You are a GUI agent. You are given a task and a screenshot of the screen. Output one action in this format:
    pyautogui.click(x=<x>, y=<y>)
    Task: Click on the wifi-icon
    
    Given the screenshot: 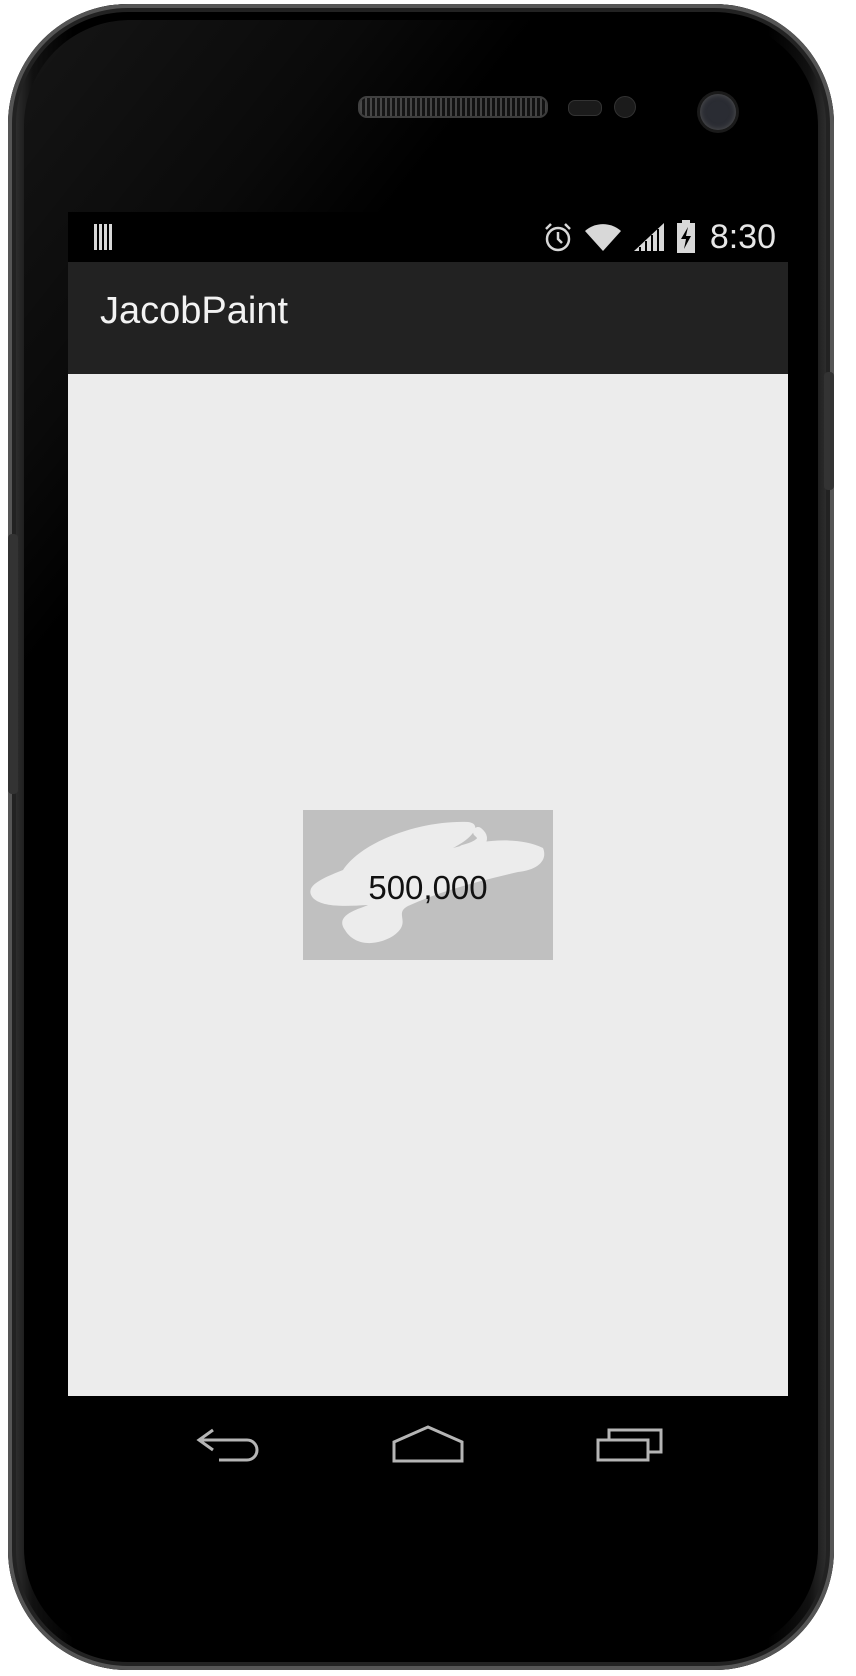 What is the action you would take?
    pyautogui.click(x=603, y=237)
    